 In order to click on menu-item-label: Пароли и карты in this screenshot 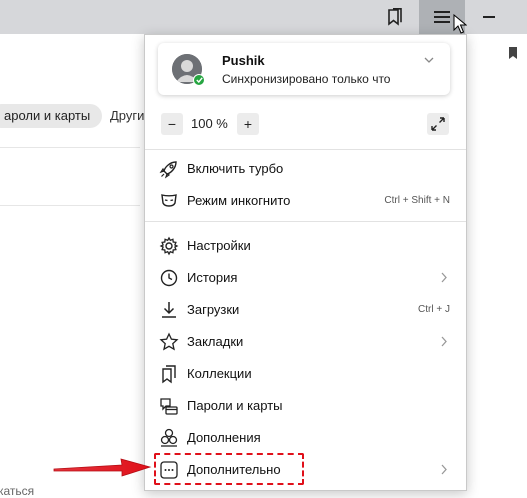, I will do `click(235, 405)`.